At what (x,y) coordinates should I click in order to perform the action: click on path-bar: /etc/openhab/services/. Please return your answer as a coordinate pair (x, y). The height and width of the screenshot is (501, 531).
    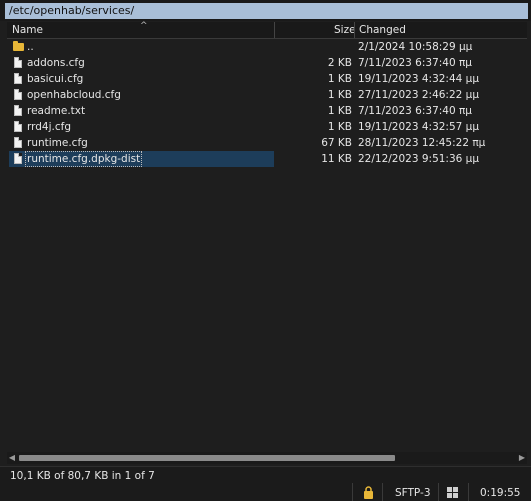
    Looking at the image, I should click on (265, 10).